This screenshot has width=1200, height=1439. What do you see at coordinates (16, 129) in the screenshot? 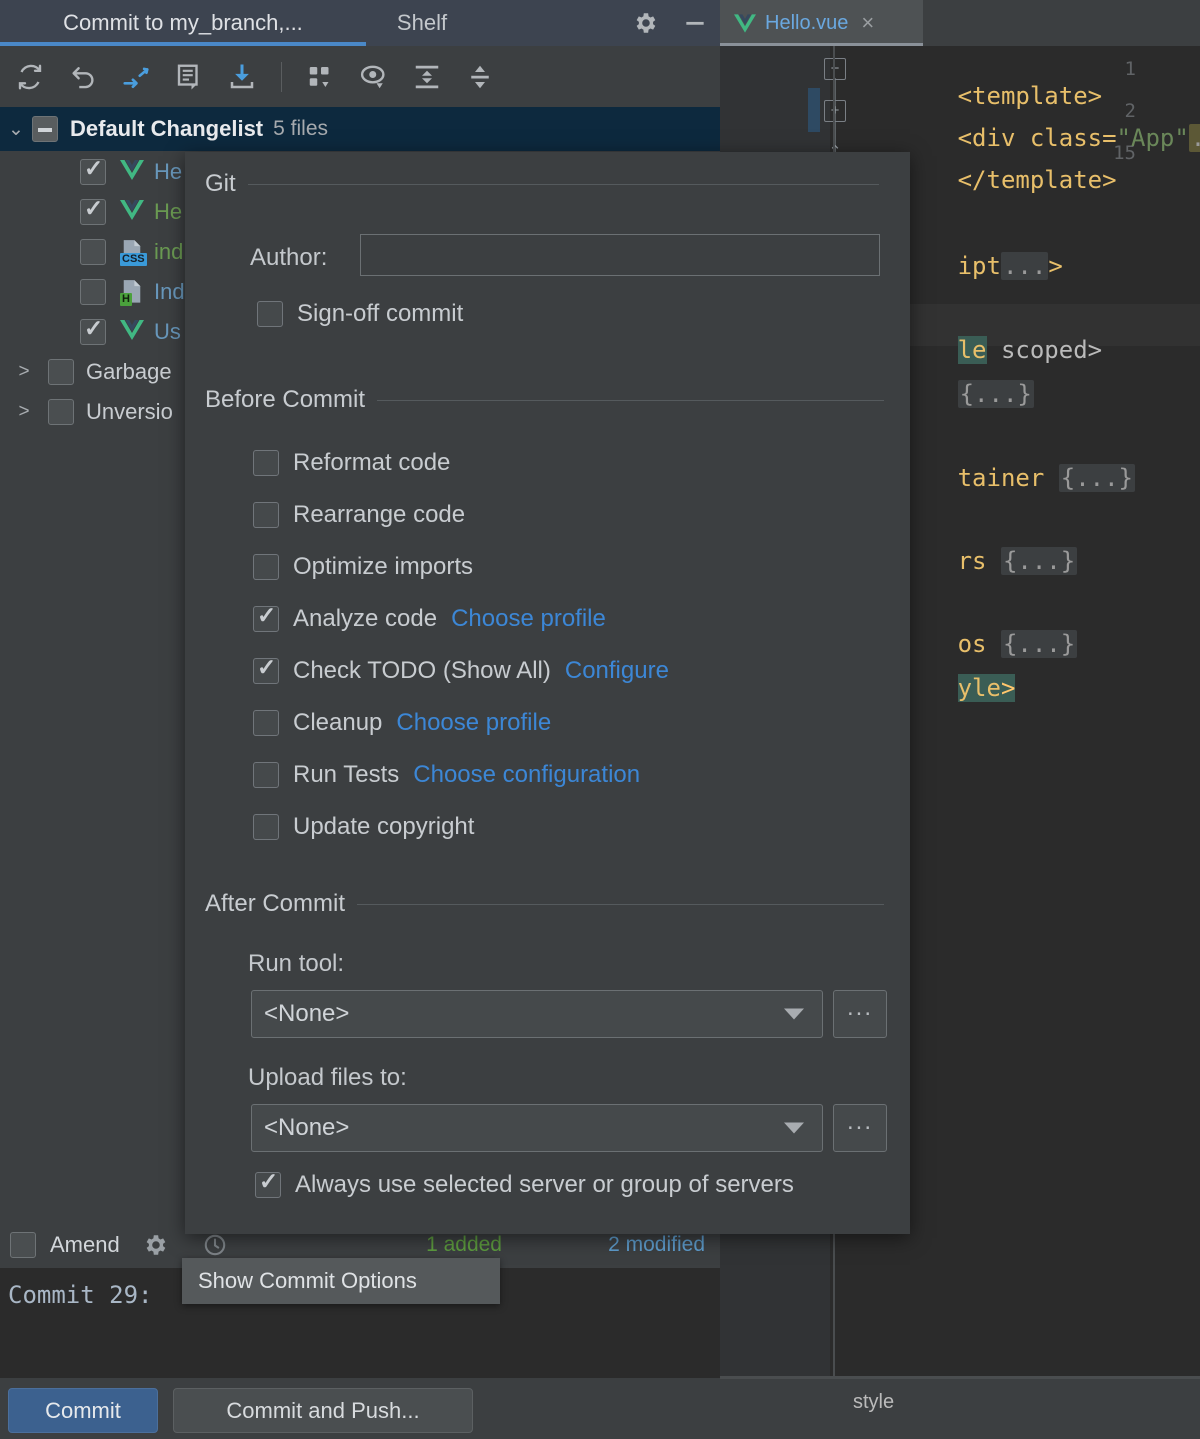
I see `chevron-down-icon: ⌄` at bounding box center [16, 129].